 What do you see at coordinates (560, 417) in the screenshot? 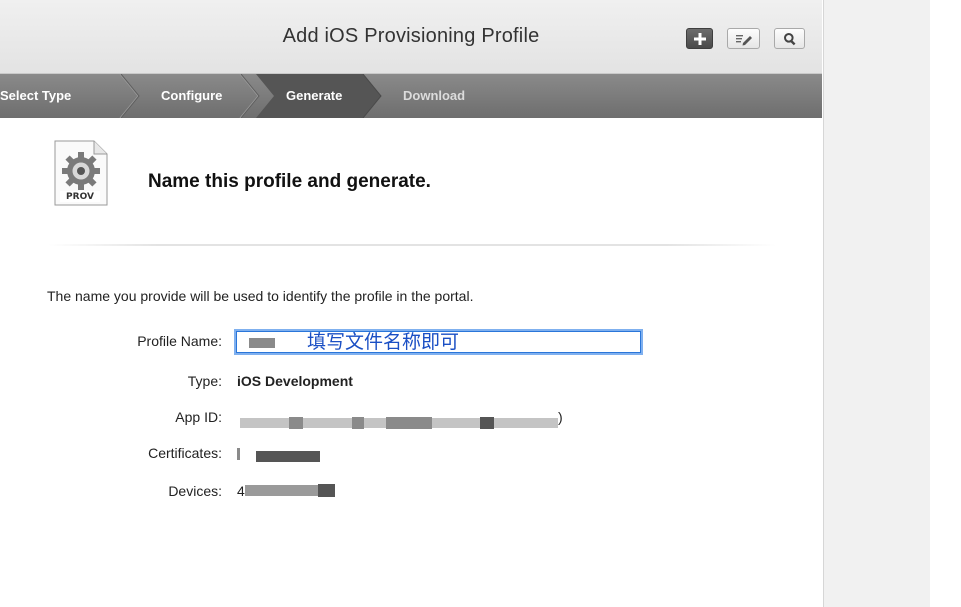
I see `app-id-suffix: )` at bounding box center [560, 417].